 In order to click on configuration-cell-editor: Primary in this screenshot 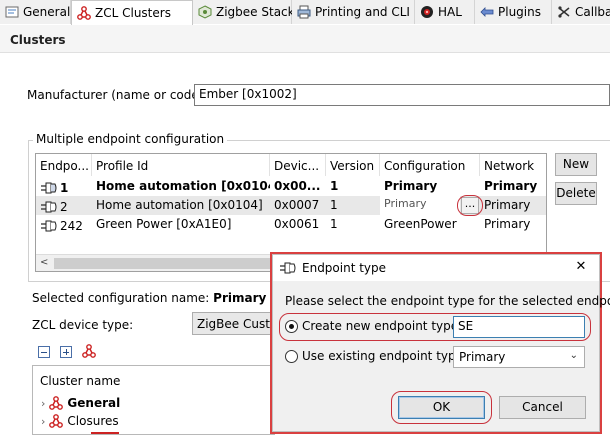, I will do `click(420, 205)`.